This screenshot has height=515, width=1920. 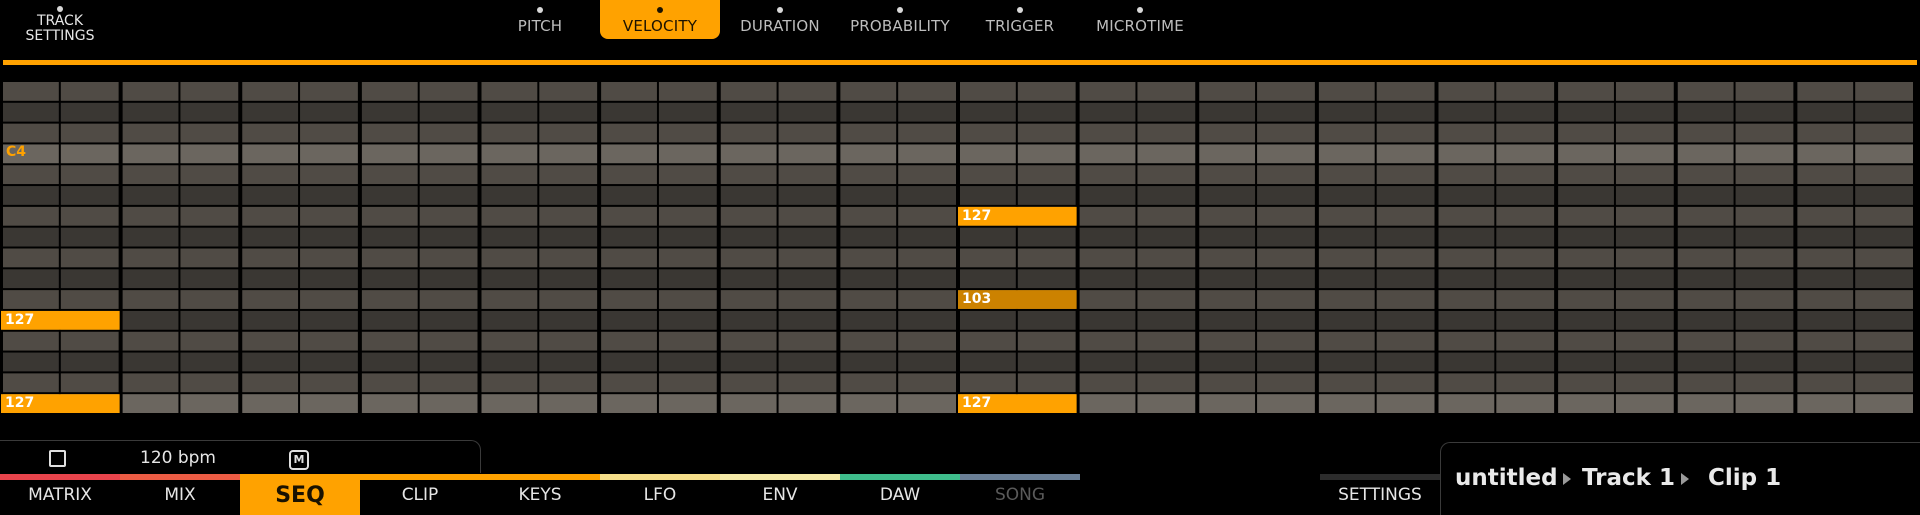 What do you see at coordinates (1744, 478) in the screenshot?
I see `breadcrumb-clip: Clip 1` at bounding box center [1744, 478].